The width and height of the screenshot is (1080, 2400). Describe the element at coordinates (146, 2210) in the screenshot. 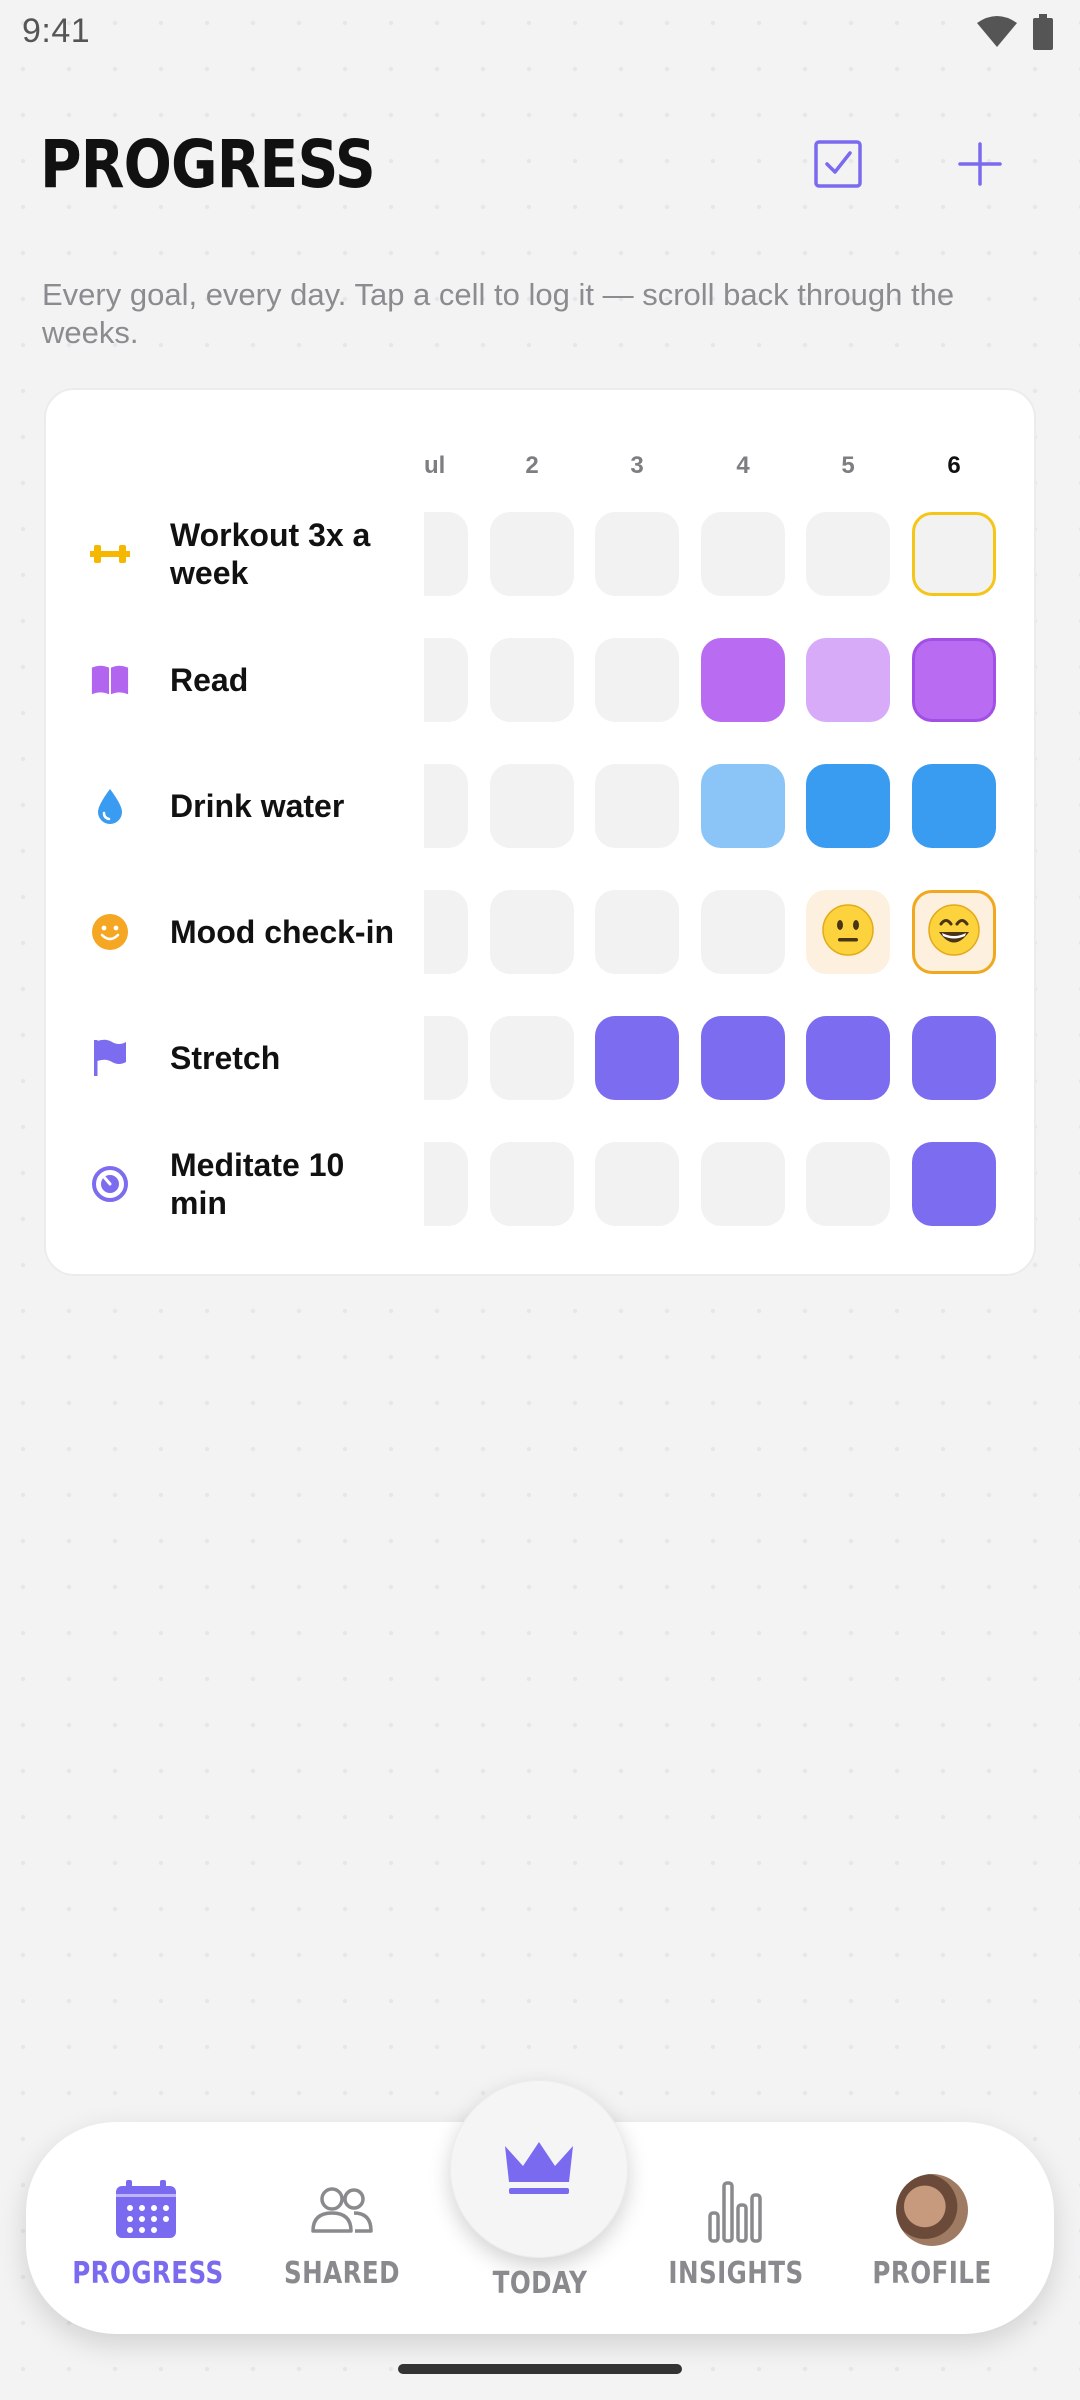

I see `calendar-icon` at that location.